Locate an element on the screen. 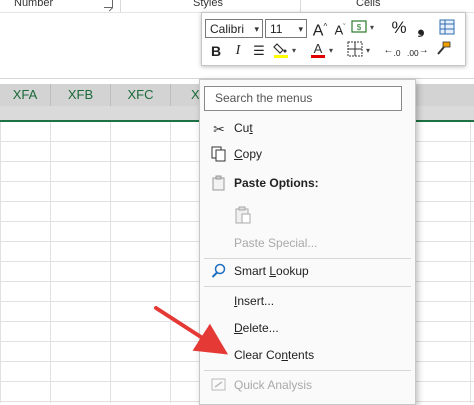 This screenshot has height=405, width=474. menu-item-clear-contents: Clear Contents is located at coordinates (307, 356).